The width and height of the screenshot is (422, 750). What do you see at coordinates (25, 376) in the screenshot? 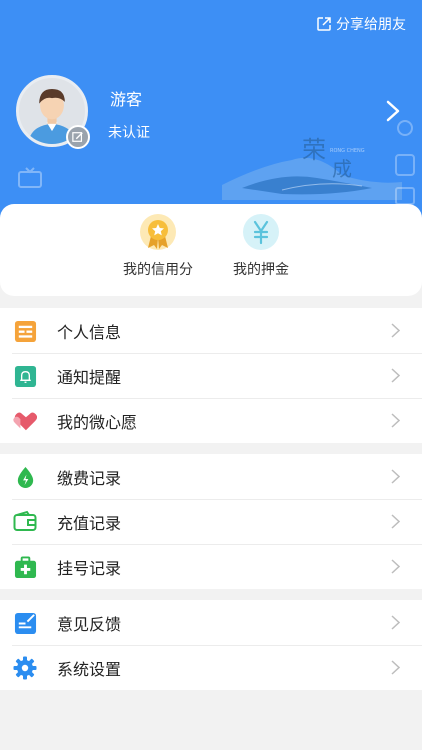
I see `bell-icon` at bounding box center [25, 376].